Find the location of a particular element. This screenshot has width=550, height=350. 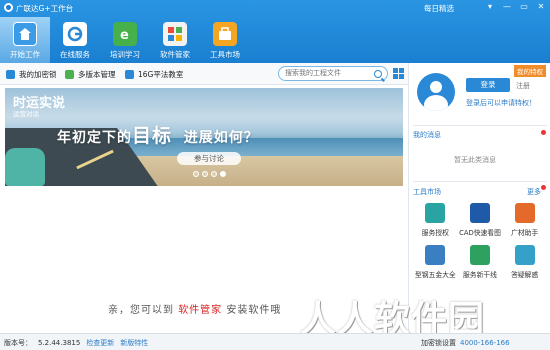

classroom-link: 16G平法教室 is located at coordinates (154, 74).